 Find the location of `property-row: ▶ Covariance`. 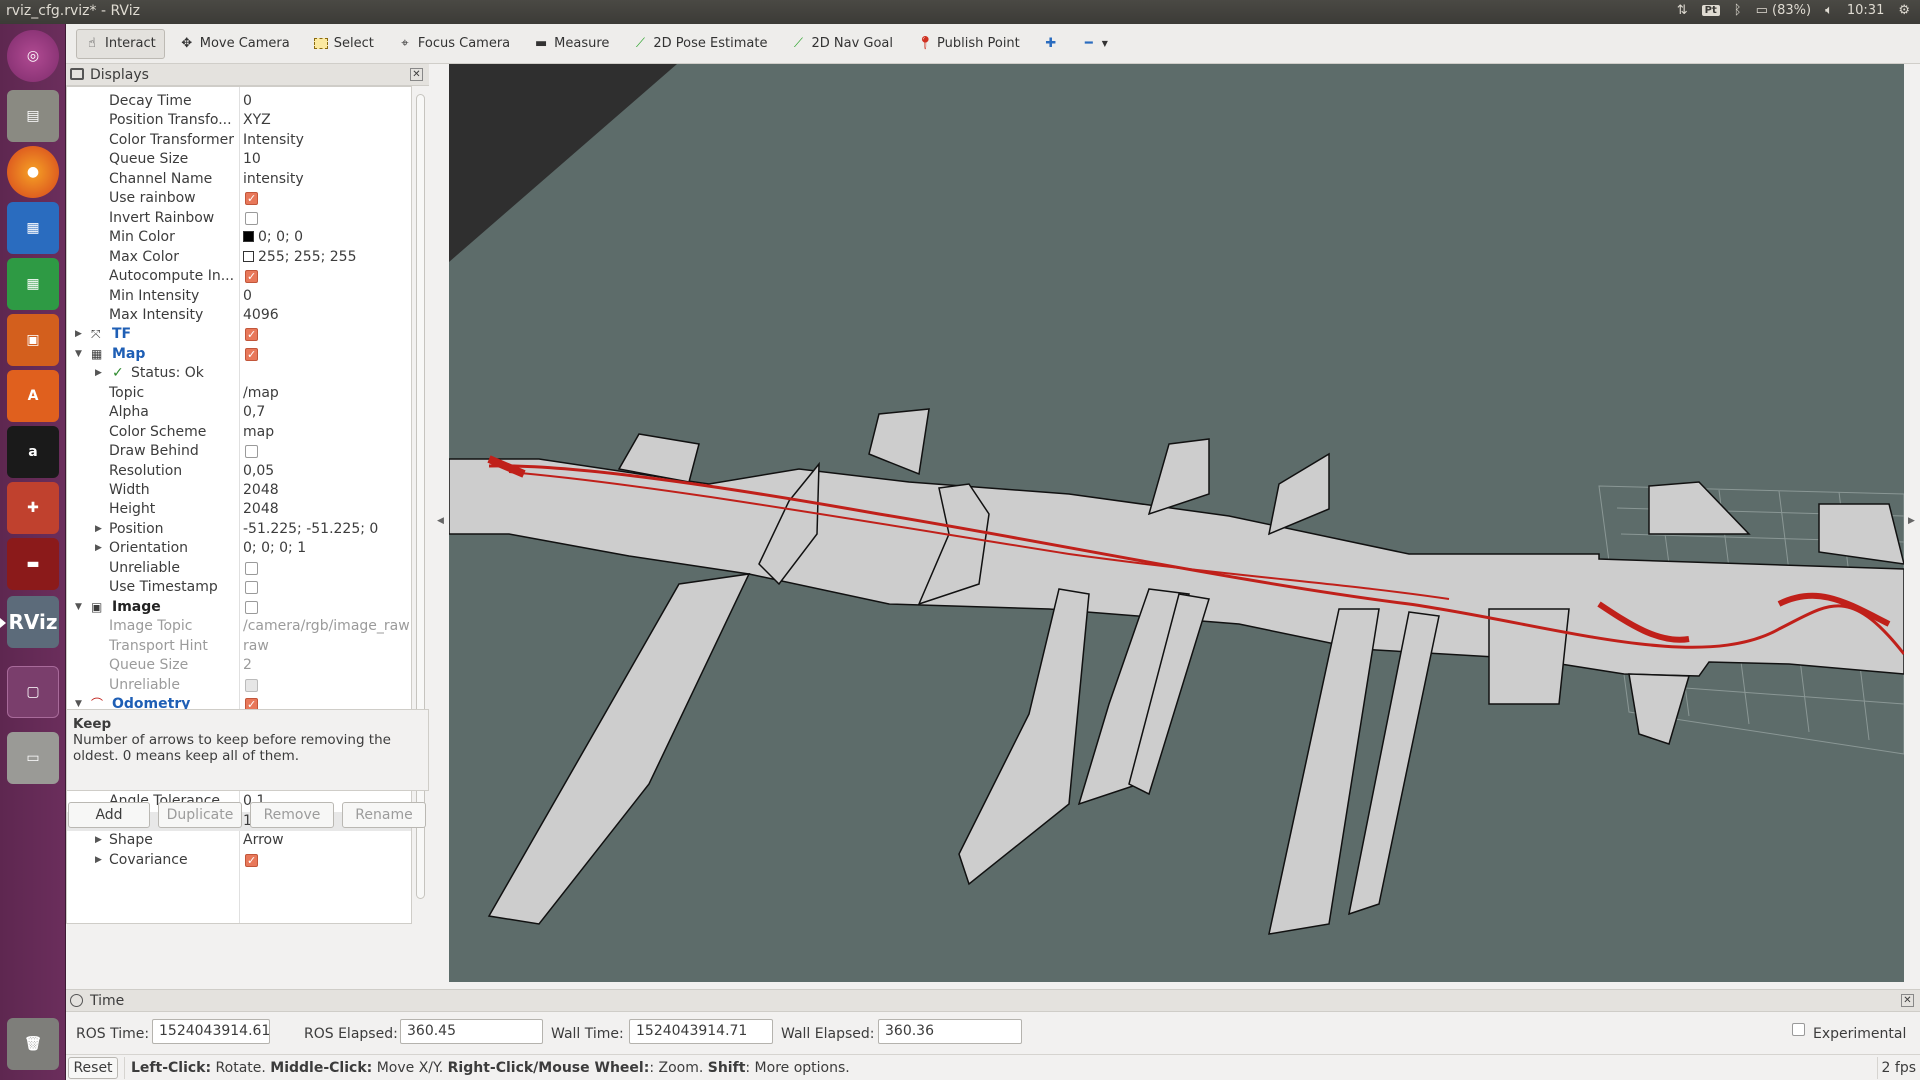

property-row: ▶ Covariance is located at coordinates (239, 860).